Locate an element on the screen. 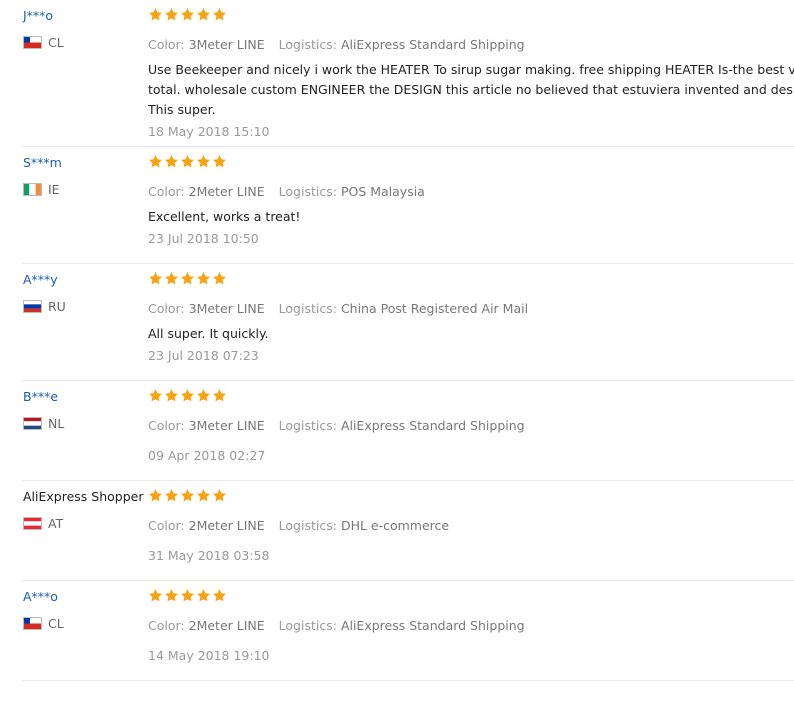 Image resolution: width=794 pixels, height=707 pixels. country-code: IE is located at coordinates (54, 189).